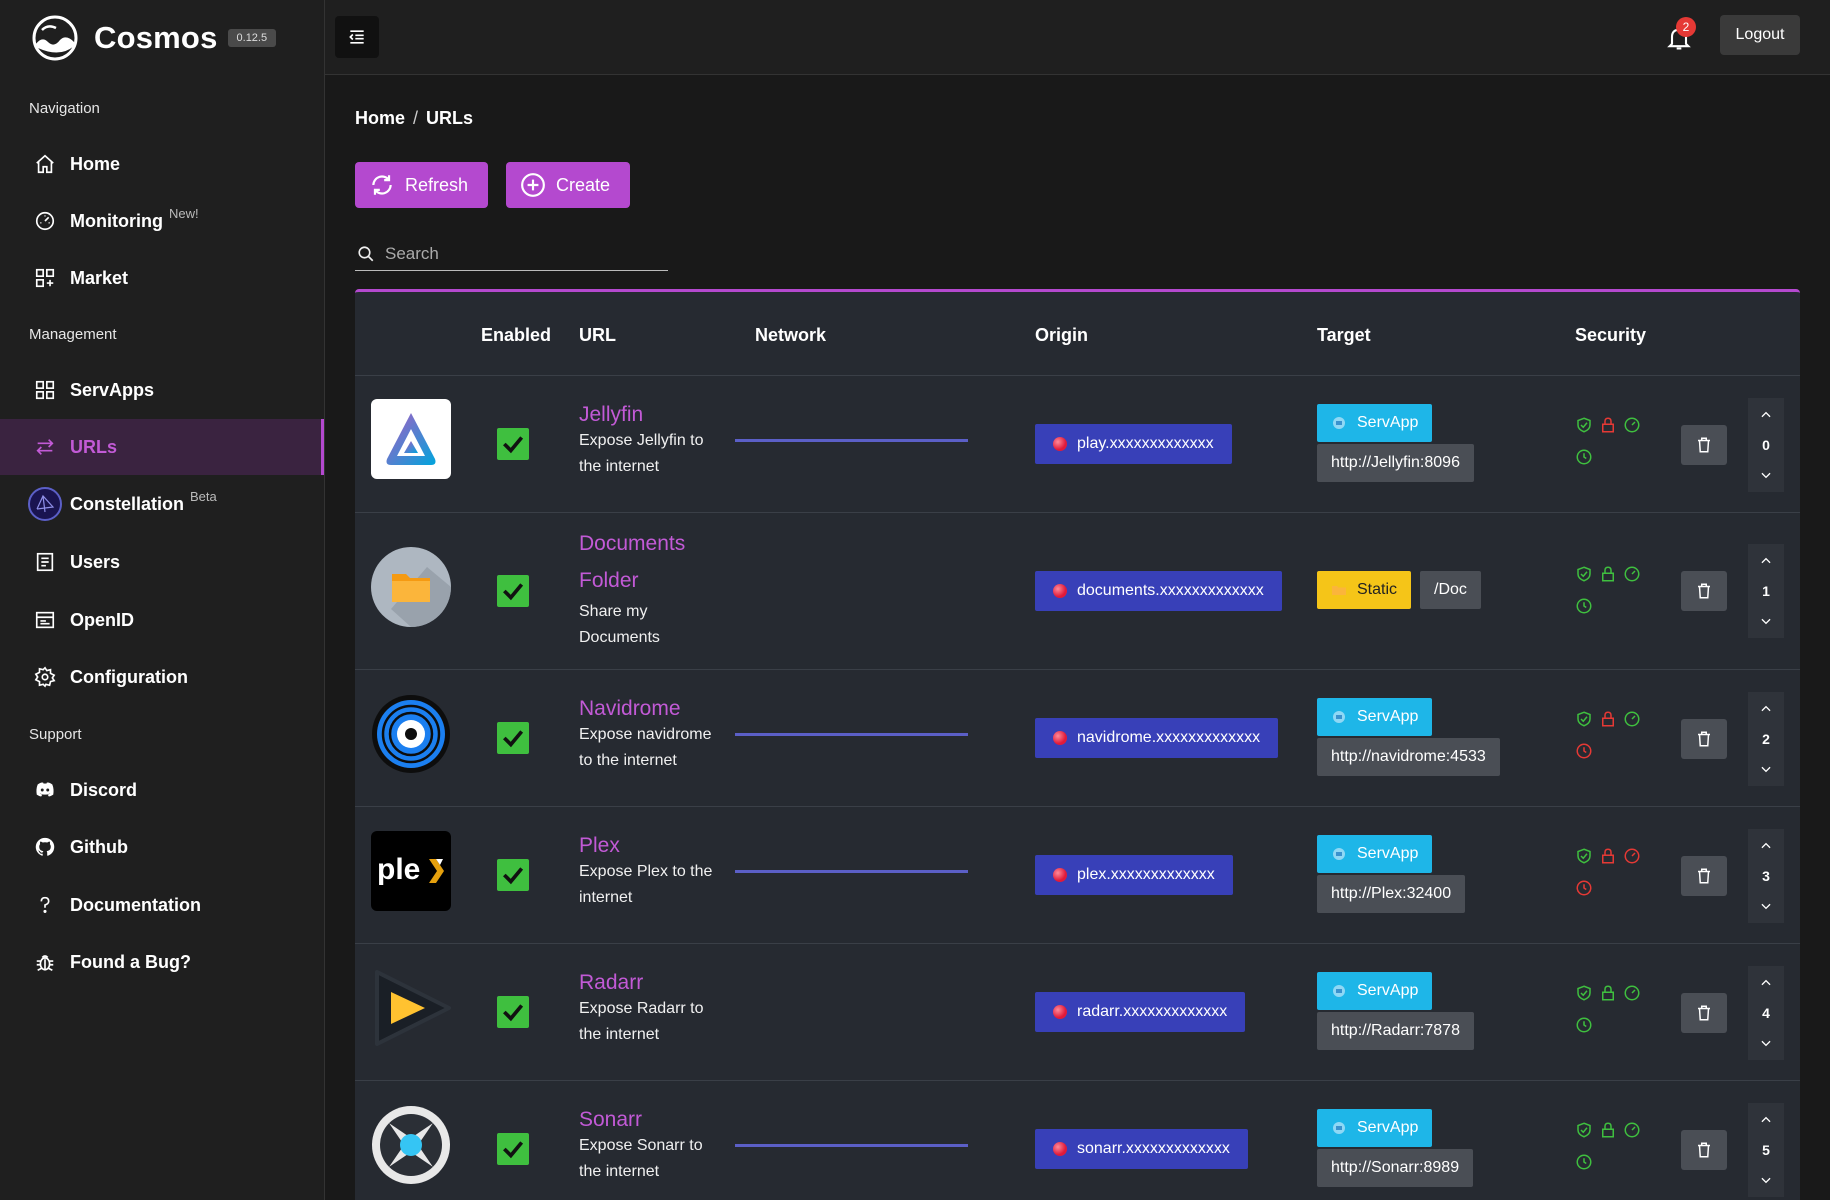  Describe the element at coordinates (162, 790) in the screenshot. I see `sidebar-item-discord: Discord` at that location.